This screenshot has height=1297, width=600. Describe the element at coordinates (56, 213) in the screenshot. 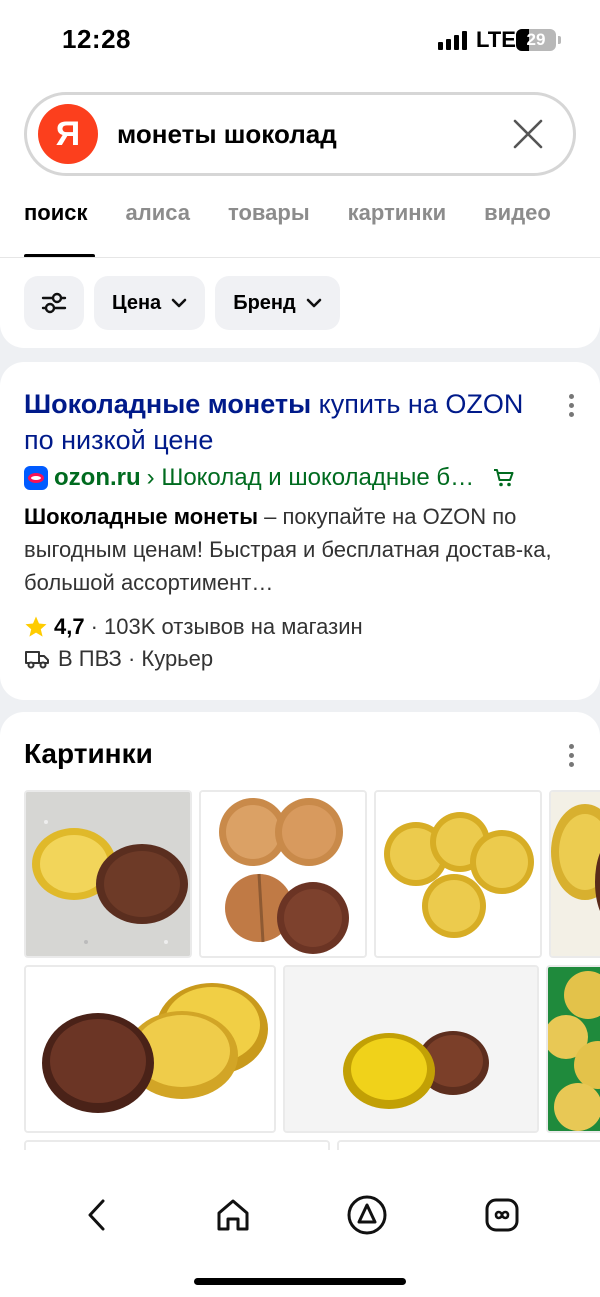

I see `tab-search: поиск` at that location.